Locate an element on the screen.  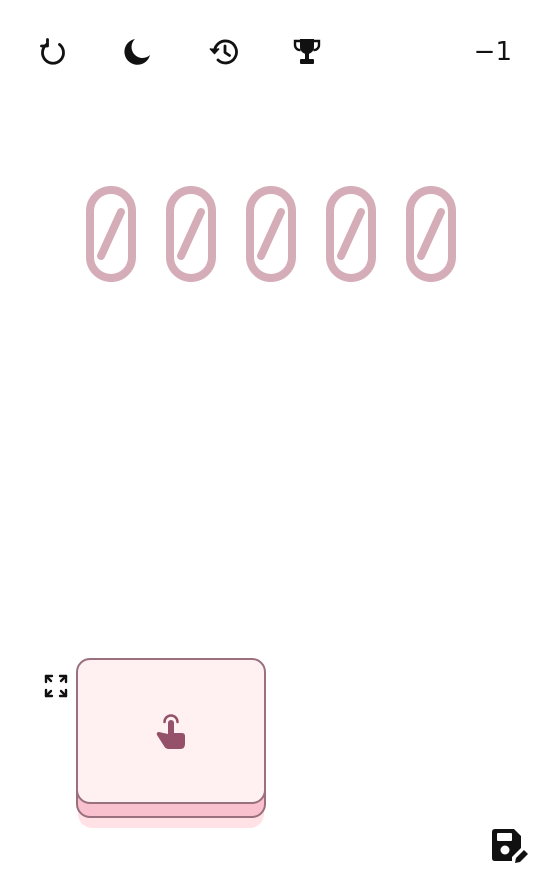
save-edit-icon is located at coordinates (510, 846).